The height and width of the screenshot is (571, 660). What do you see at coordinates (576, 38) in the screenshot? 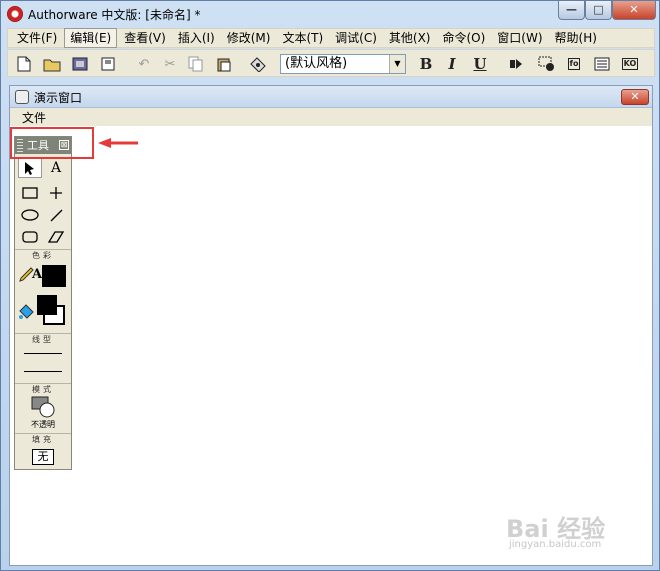
I see `menu-help: 帮助(H)` at bounding box center [576, 38].